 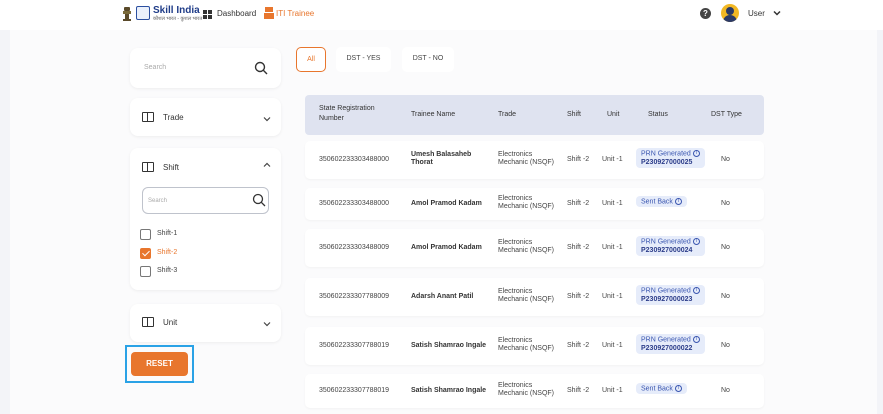 What do you see at coordinates (295, 13) in the screenshot?
I see `nav-iti-trainee-link: ITI Trainee` at bounding box center [295, 13].